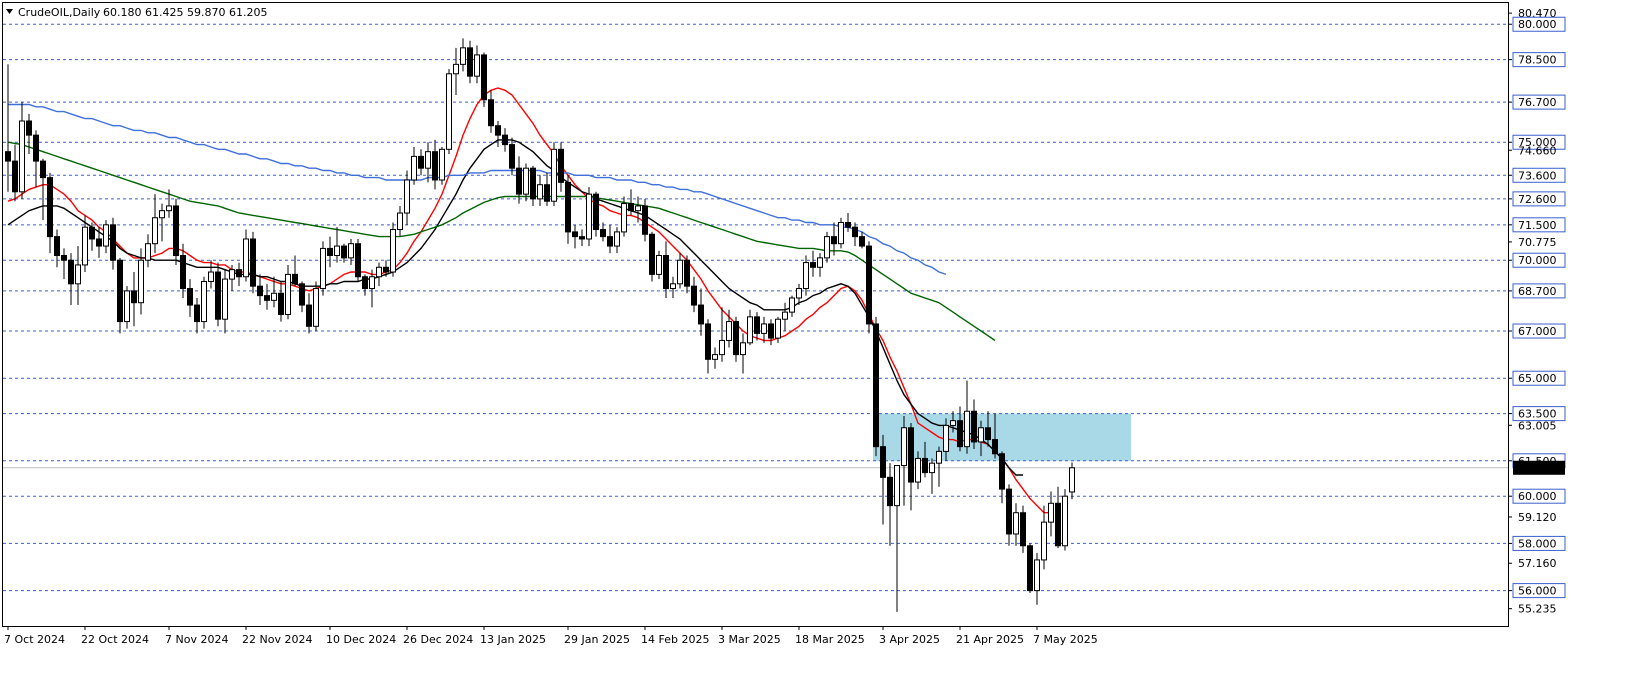 The width and height of the screenshot is (1651, 686). What do you see at coordinates (1537, 591) in the screenshot?
I see `y-tick-label: 56.000` at bounding box center [1537, 591].